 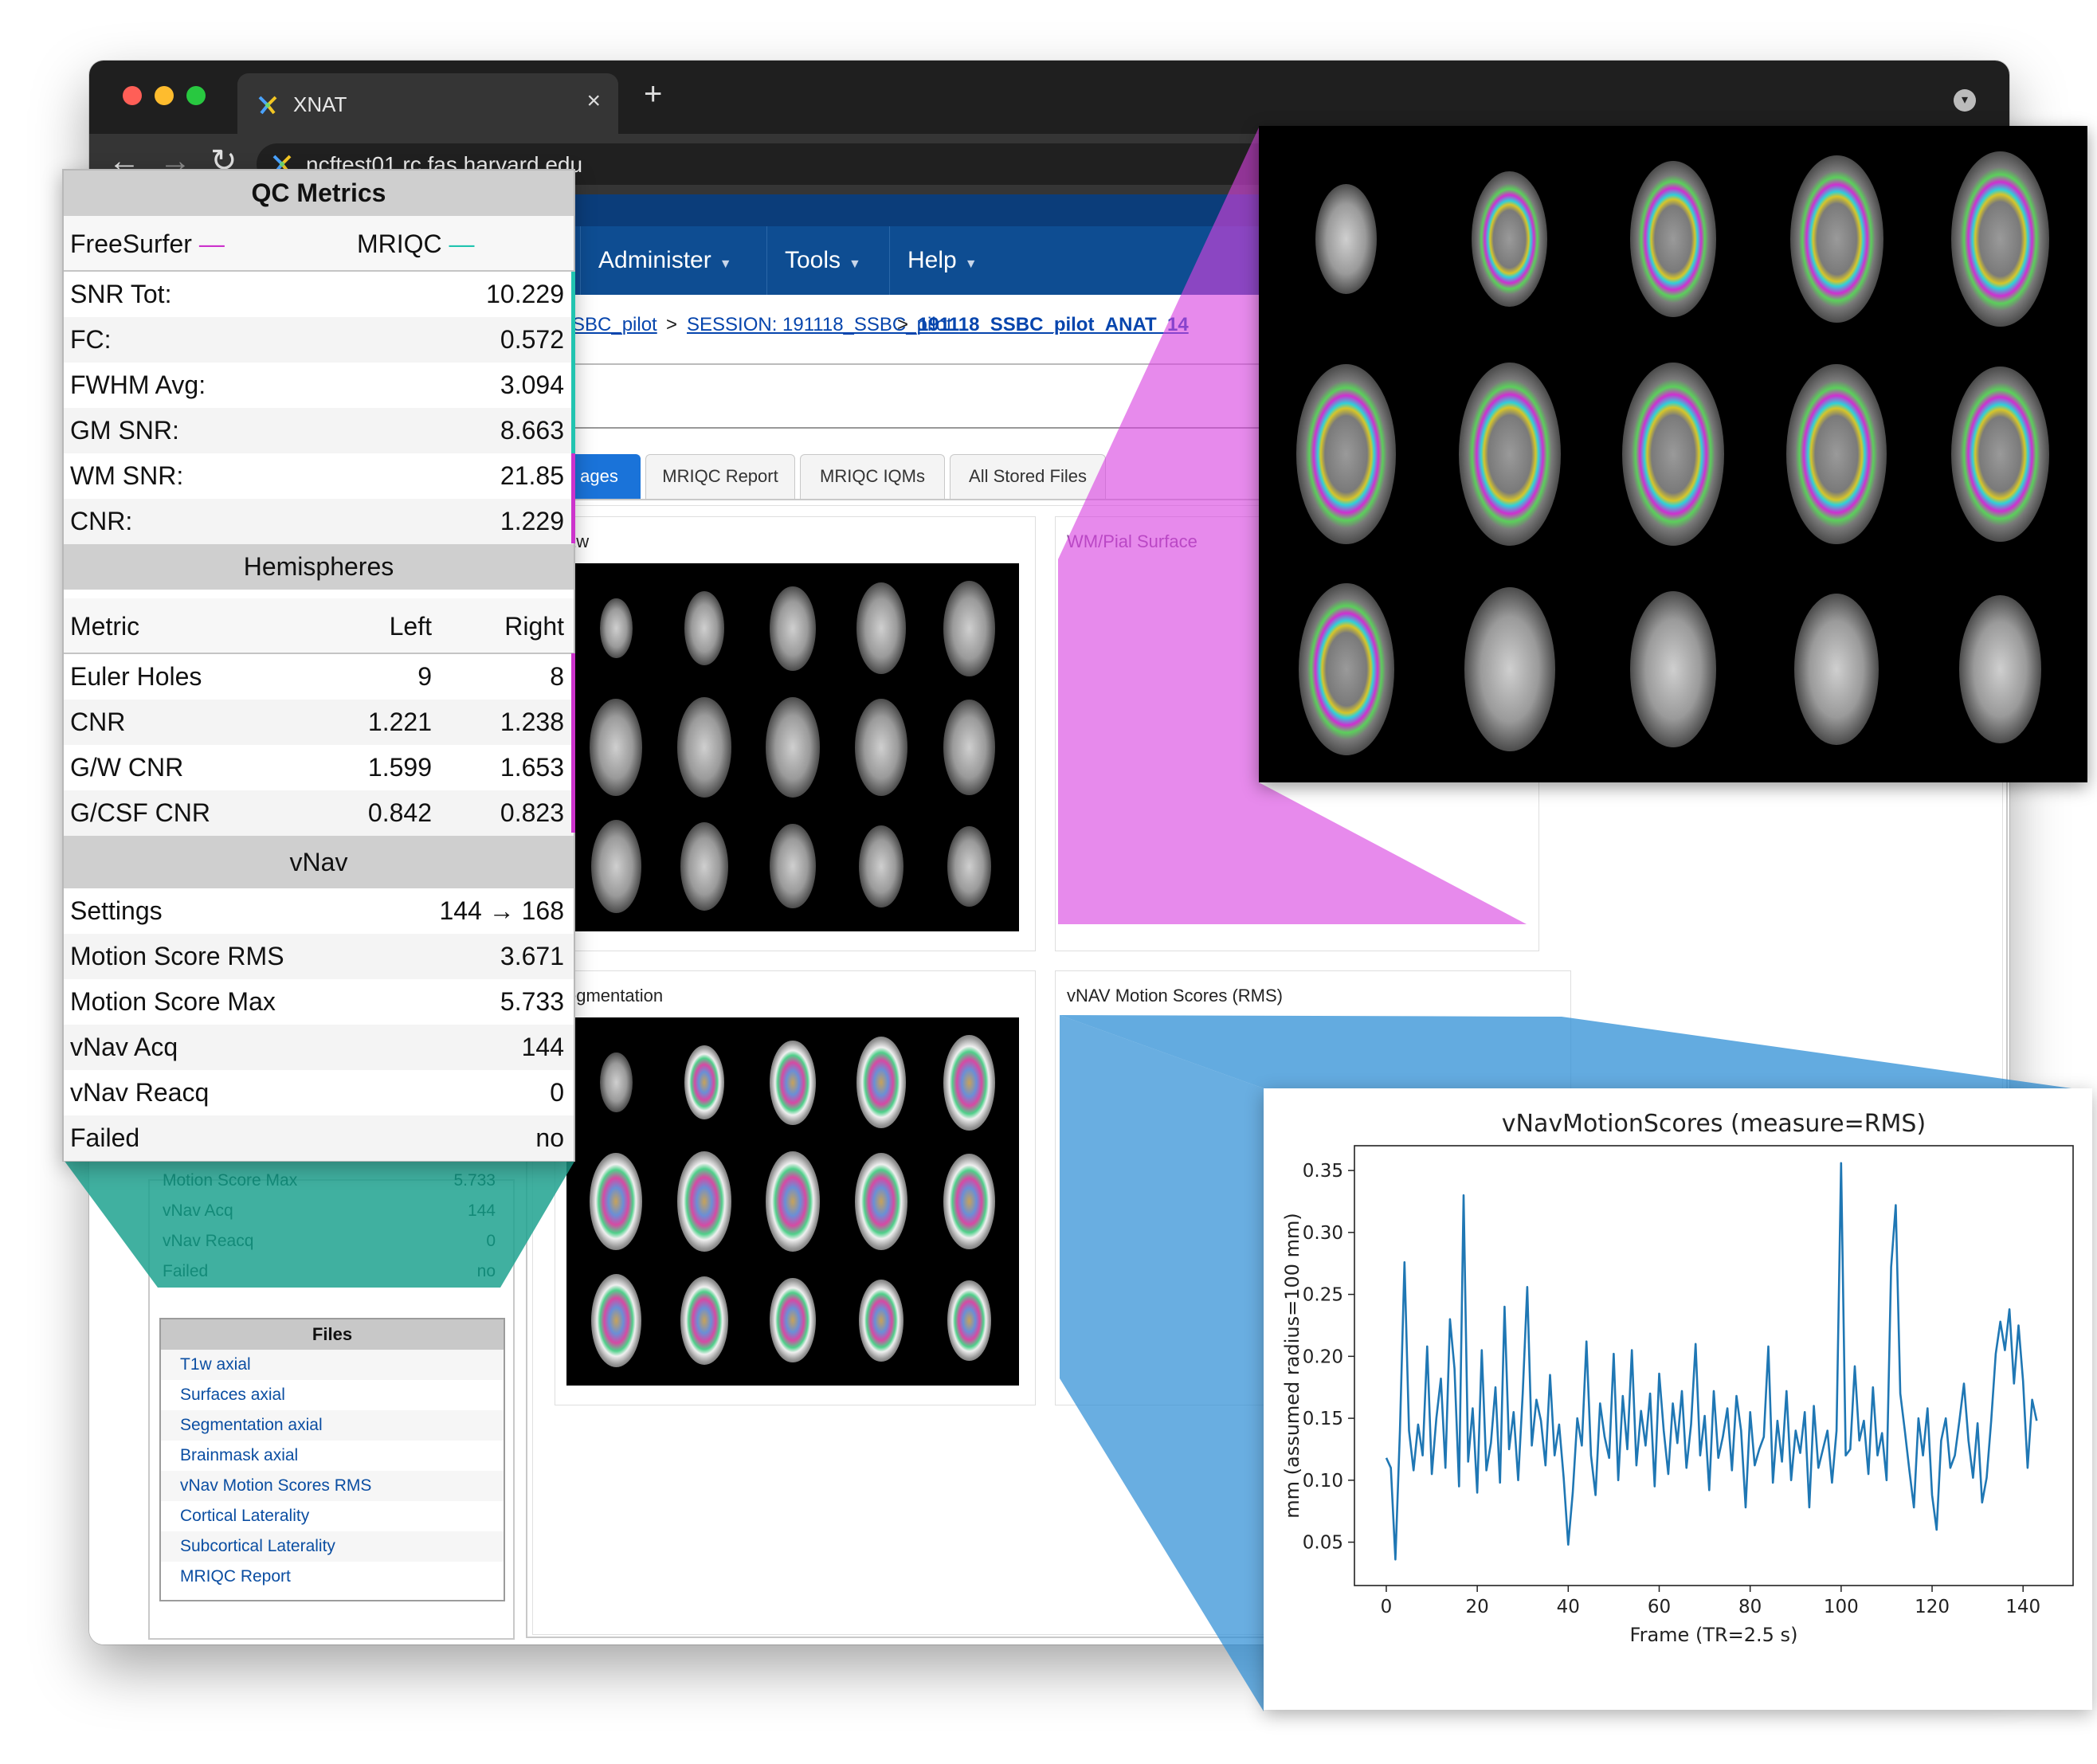 I want to click on qc-metric-row: FWHM Avg: 3.094, so click(x=319, y=385).